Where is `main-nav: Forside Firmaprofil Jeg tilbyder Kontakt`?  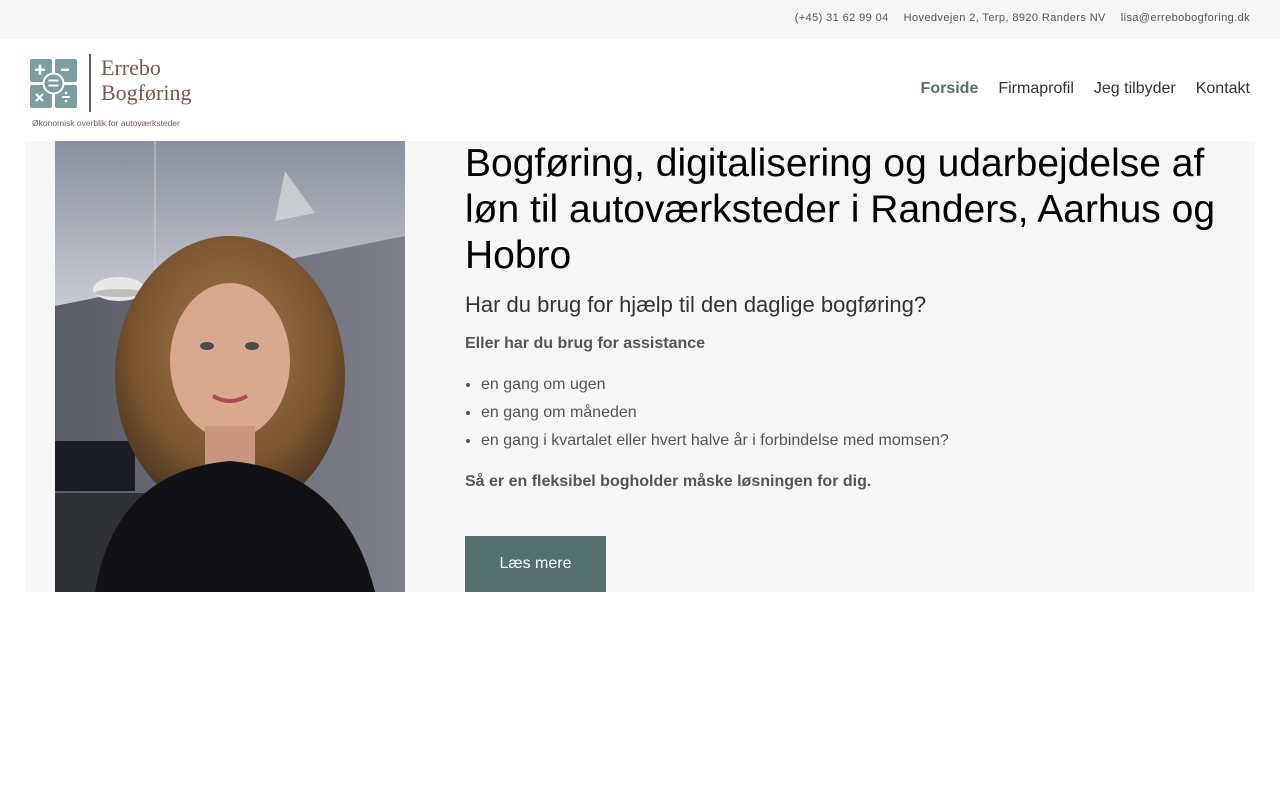 main-nav: Forside Firmaprofil Jeg tilbyder Kontakt is located at coordinates (1085, 89).